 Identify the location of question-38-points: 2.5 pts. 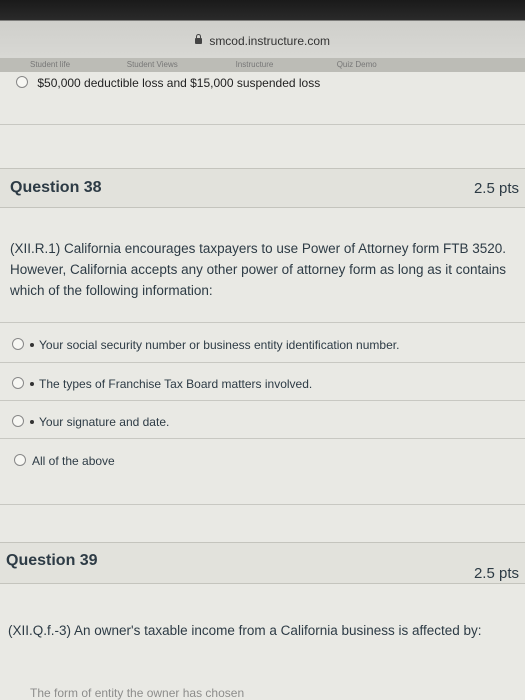
(496, 188).